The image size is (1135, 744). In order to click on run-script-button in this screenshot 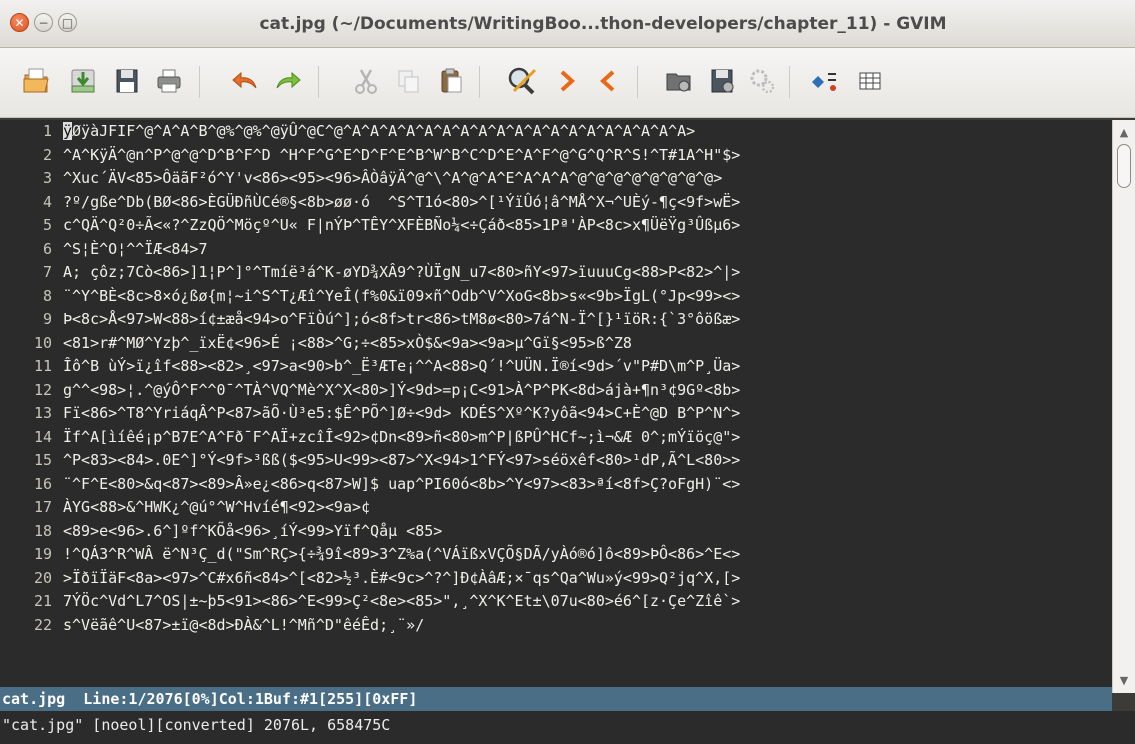, I will do `click(762, 81)`.